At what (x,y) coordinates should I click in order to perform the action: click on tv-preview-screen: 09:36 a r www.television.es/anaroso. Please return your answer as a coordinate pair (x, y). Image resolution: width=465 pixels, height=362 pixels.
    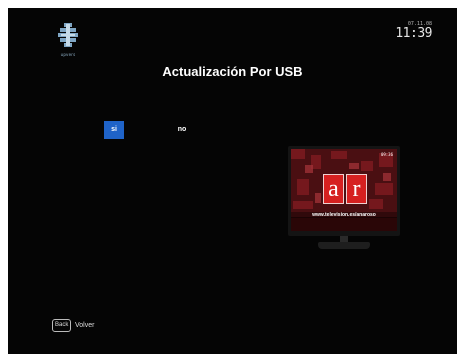
    Looking at the image, I should click on (344, 190).